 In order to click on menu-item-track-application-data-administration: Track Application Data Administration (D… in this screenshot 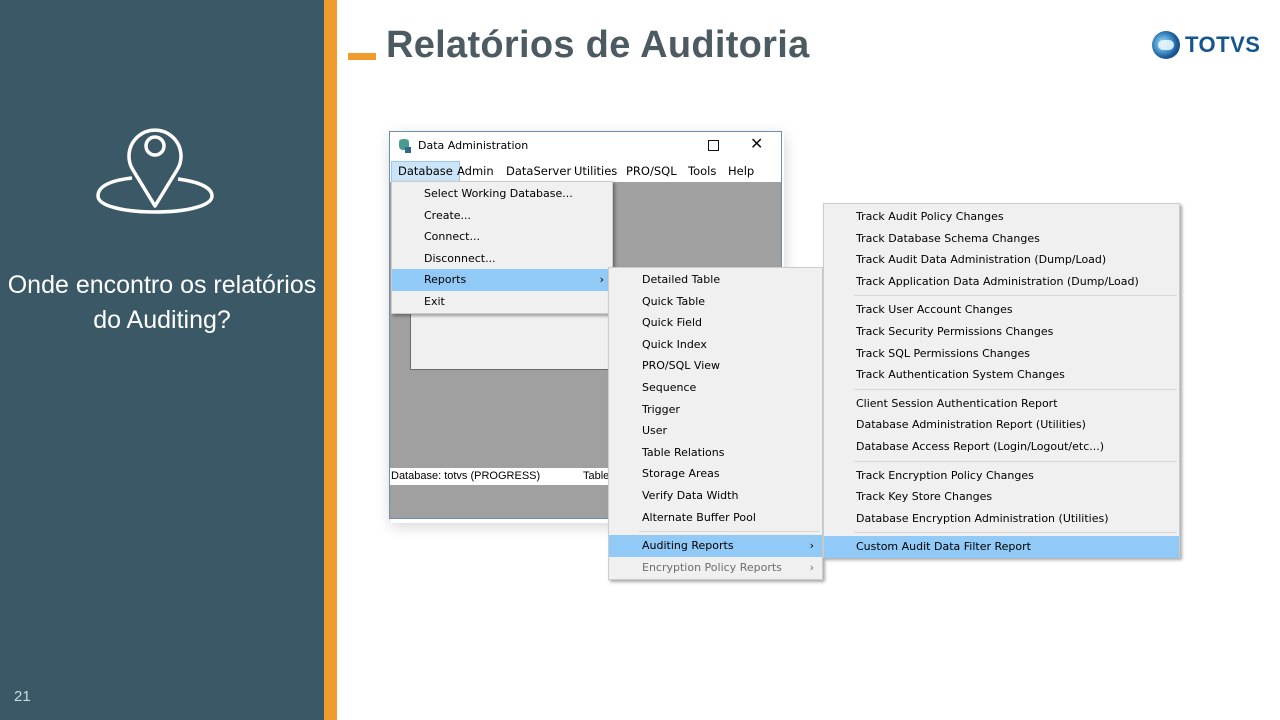, I will do `click(1001, 282)`.